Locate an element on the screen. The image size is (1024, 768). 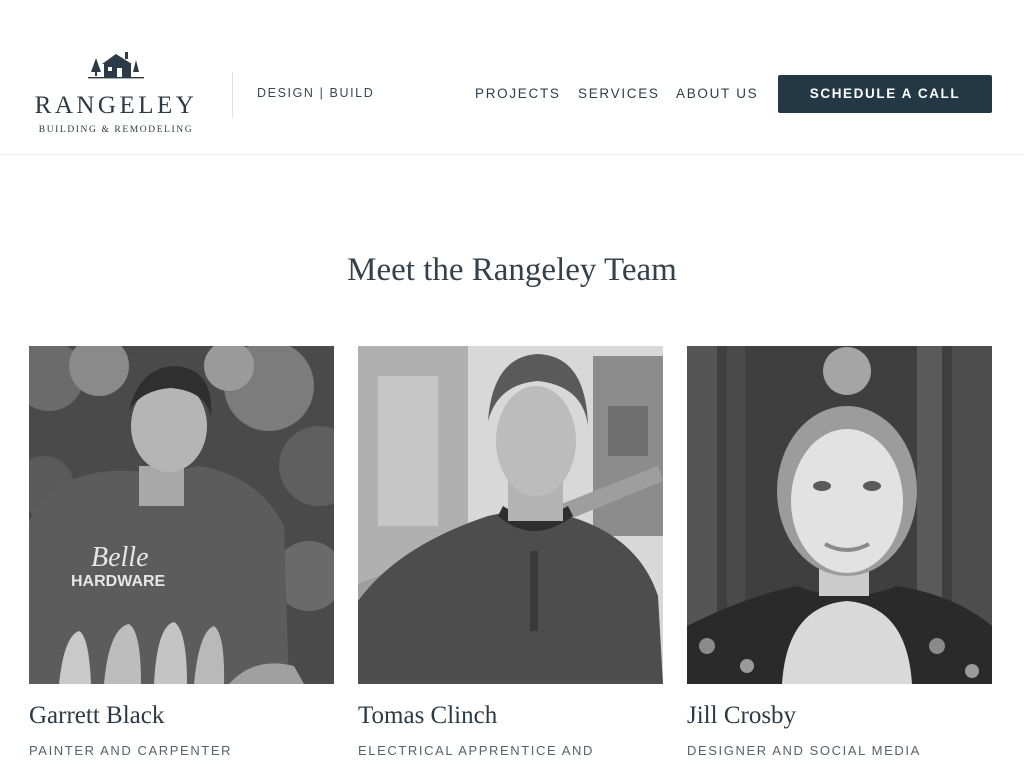
team-photo-garrett-black: Belle HARDWARE is located at coordinates (181, 515).